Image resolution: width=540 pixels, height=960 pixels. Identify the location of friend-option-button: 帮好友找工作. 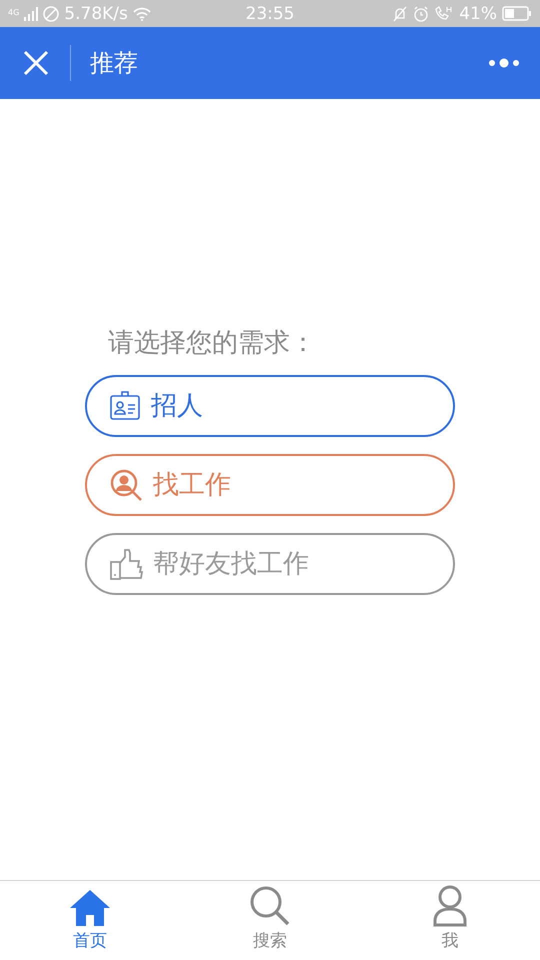
(270, 563).